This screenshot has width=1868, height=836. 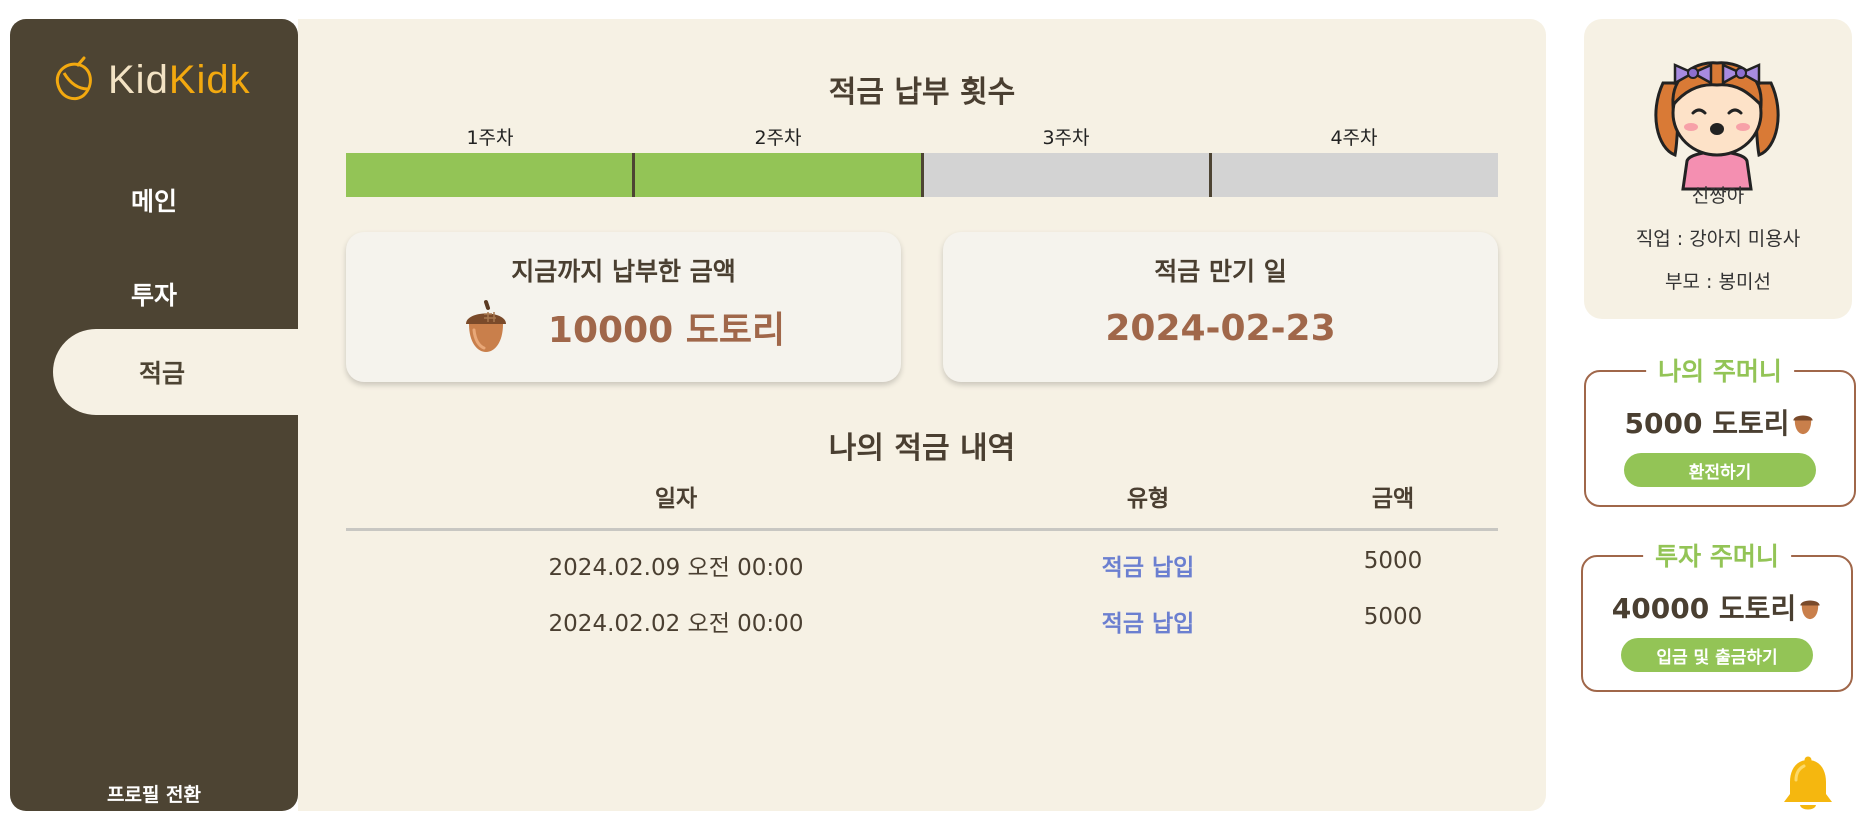 I want to click on sidebar-item-label: 투자, so click(x=153, y=295).